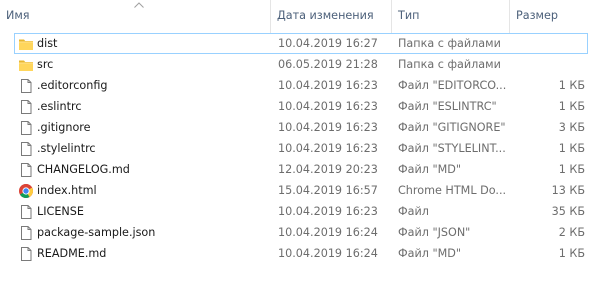 The image size is (598, 305). I want to click on file-row-0: dist 10.04.2019 16:27 Папка с файлами, so click(301, 43).